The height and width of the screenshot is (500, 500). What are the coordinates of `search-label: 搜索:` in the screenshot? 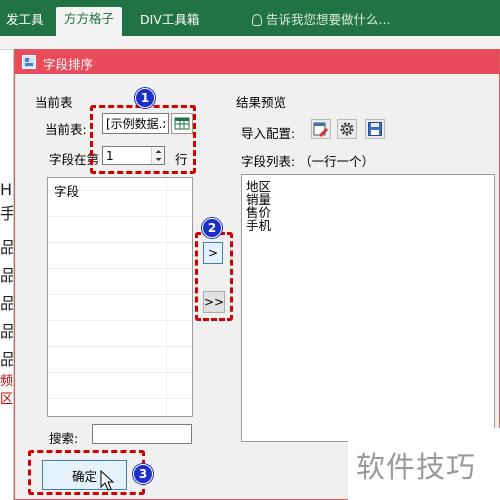 It's located at (64, 438).